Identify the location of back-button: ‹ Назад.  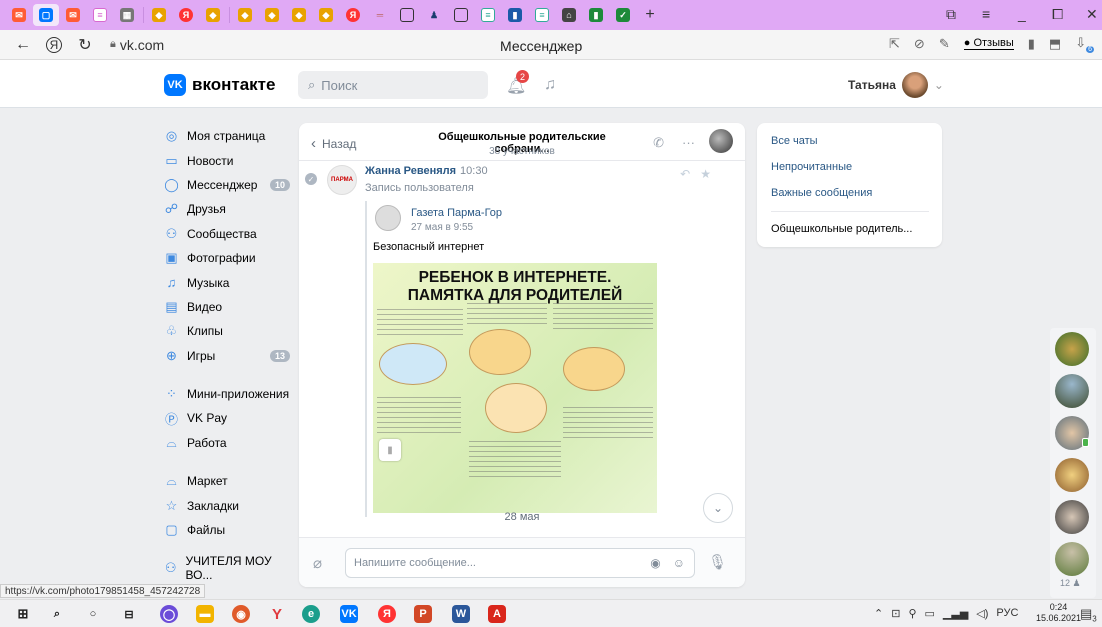
(333, 143).